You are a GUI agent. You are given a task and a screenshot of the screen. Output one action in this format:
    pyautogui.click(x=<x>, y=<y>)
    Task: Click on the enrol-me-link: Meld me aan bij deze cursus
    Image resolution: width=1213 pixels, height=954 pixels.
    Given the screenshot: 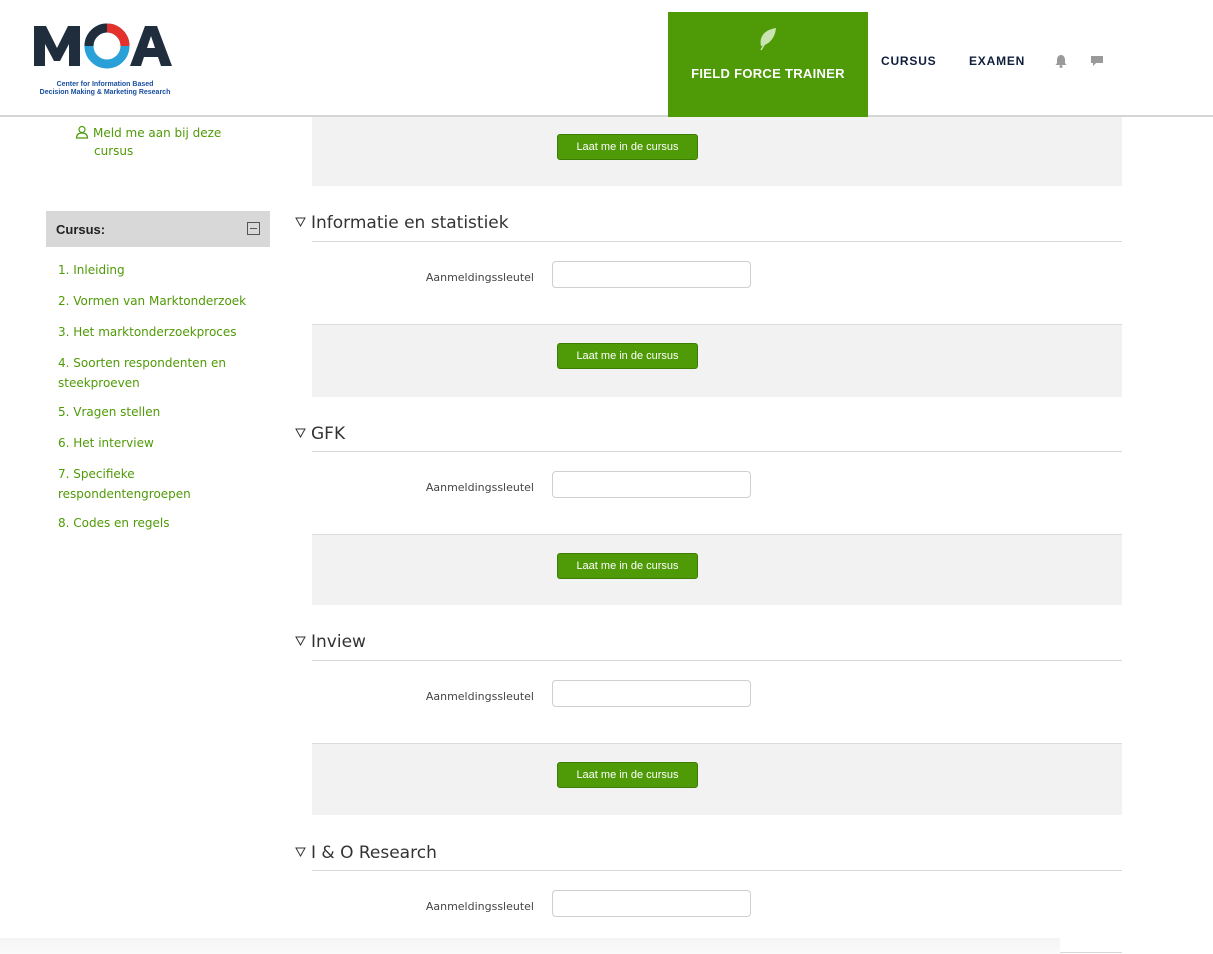 What is the action you would take?
    pyautogui.click(x=175, y=142)
    